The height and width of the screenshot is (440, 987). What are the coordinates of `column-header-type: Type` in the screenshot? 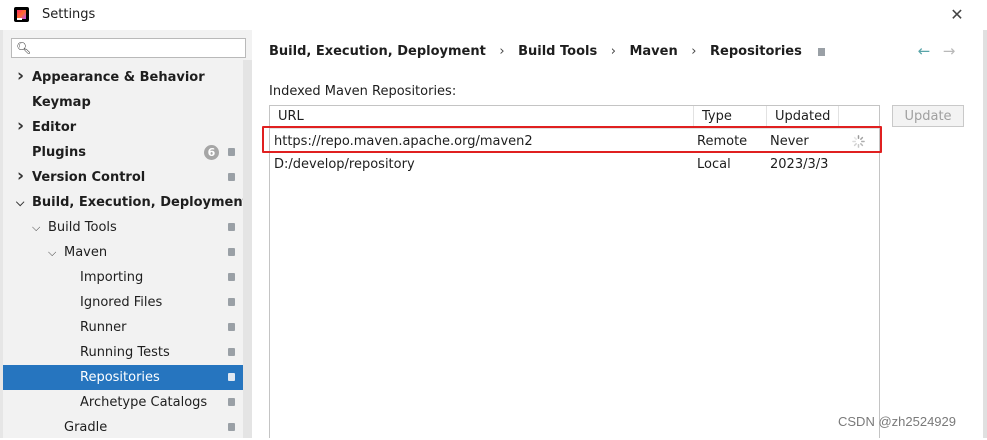 It's located at (730, 117).